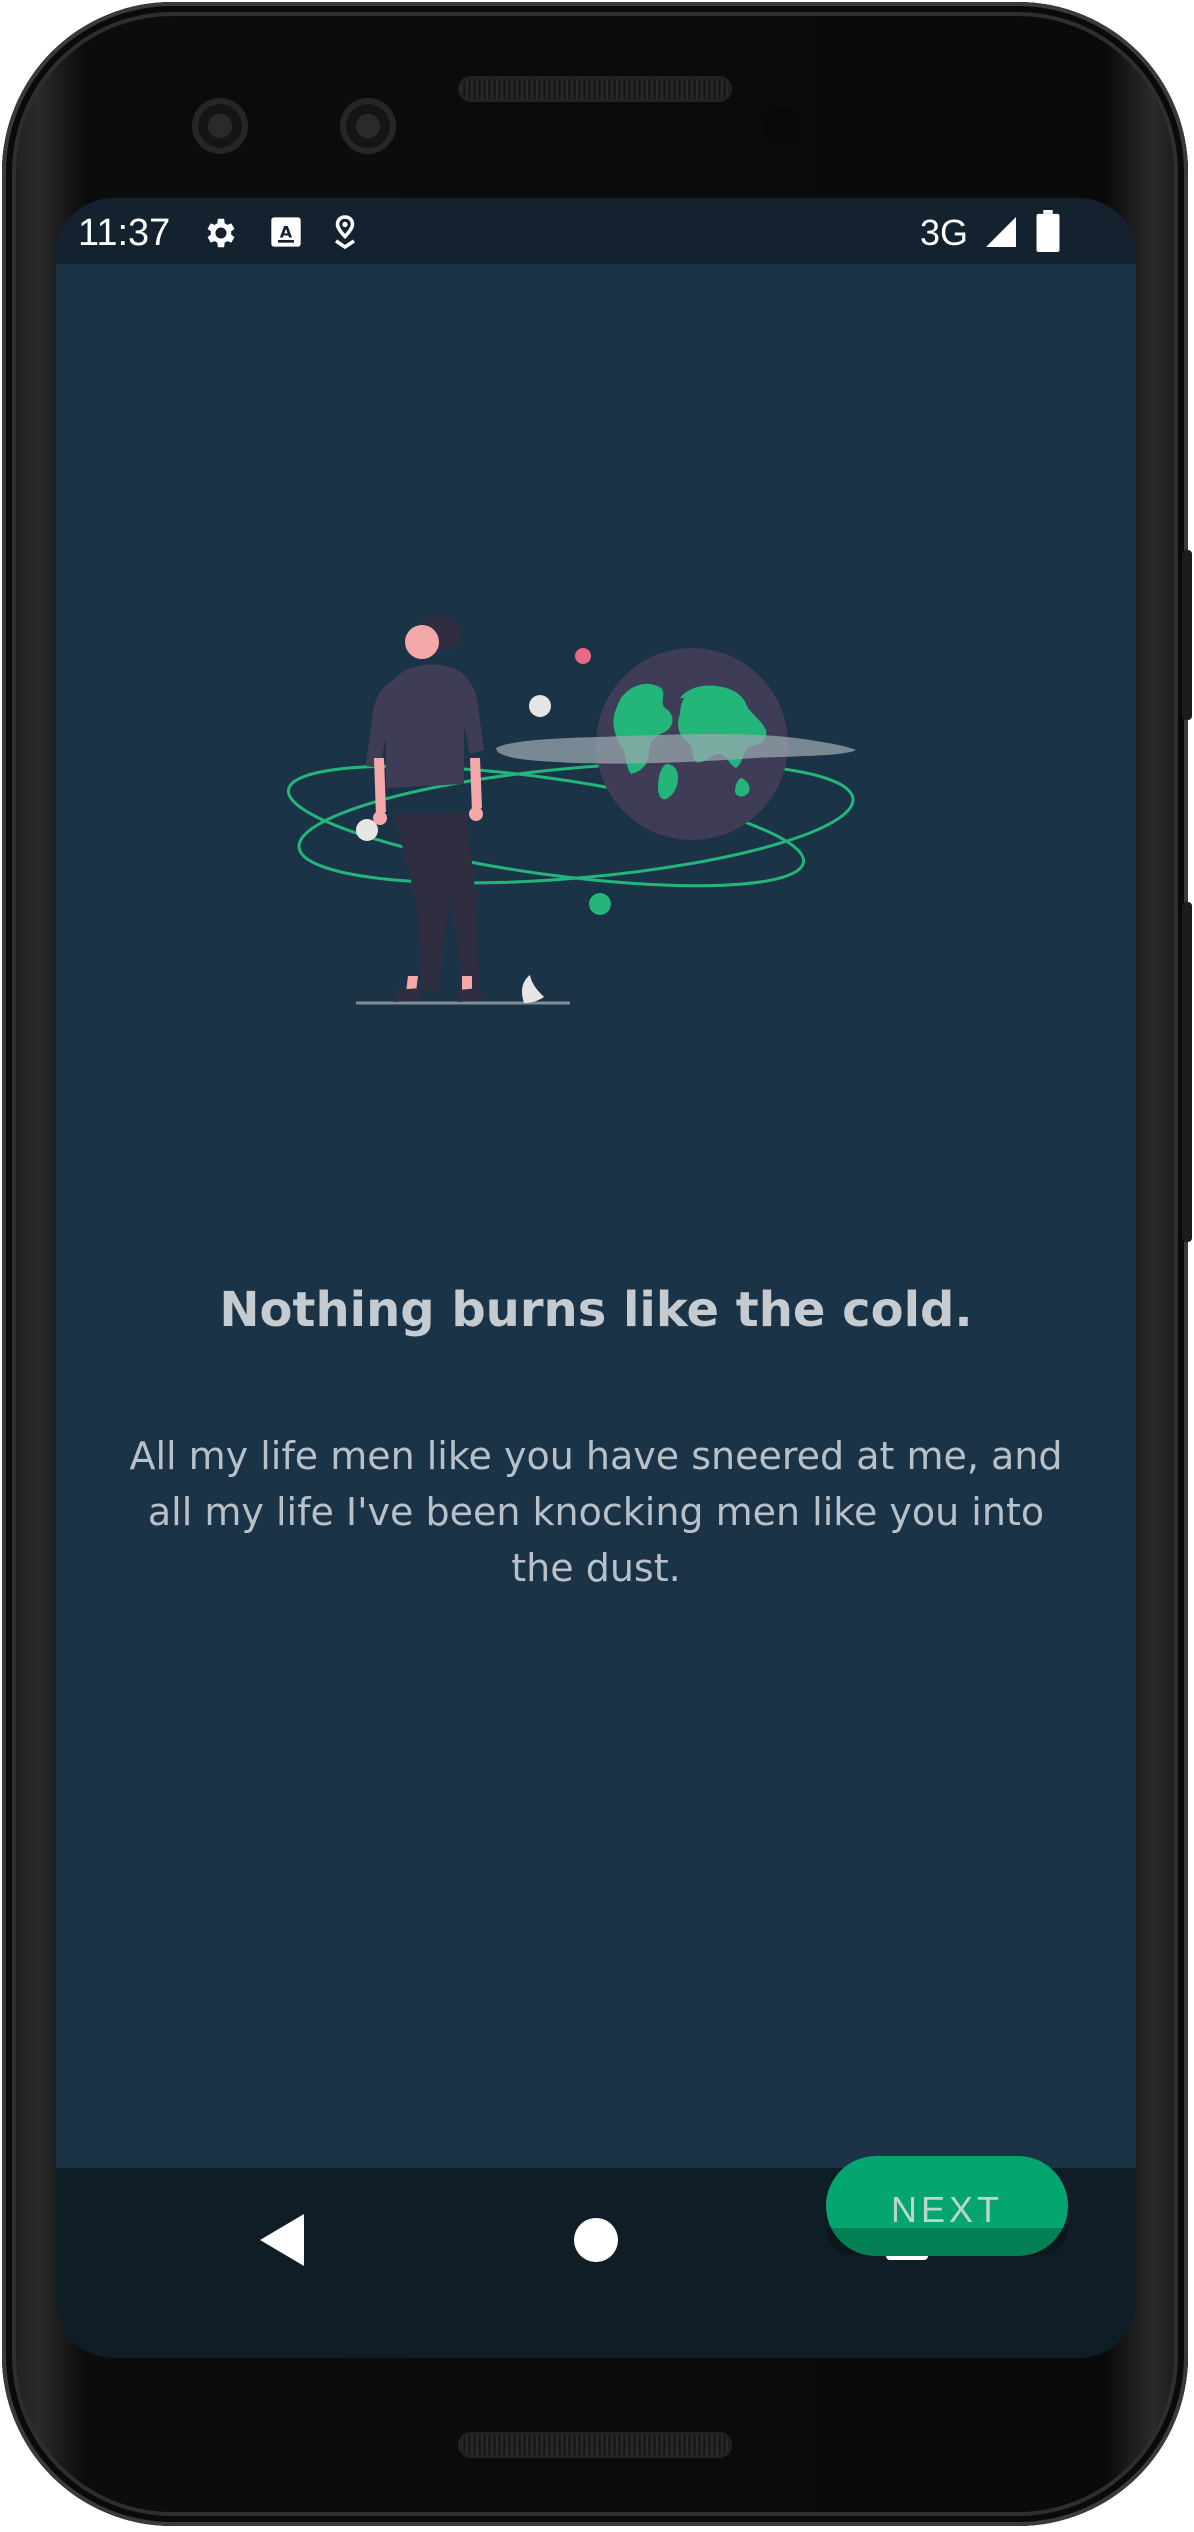  Describe the element at coordinates (1187, 635) in the screenshot. I see `power-button` at that location.